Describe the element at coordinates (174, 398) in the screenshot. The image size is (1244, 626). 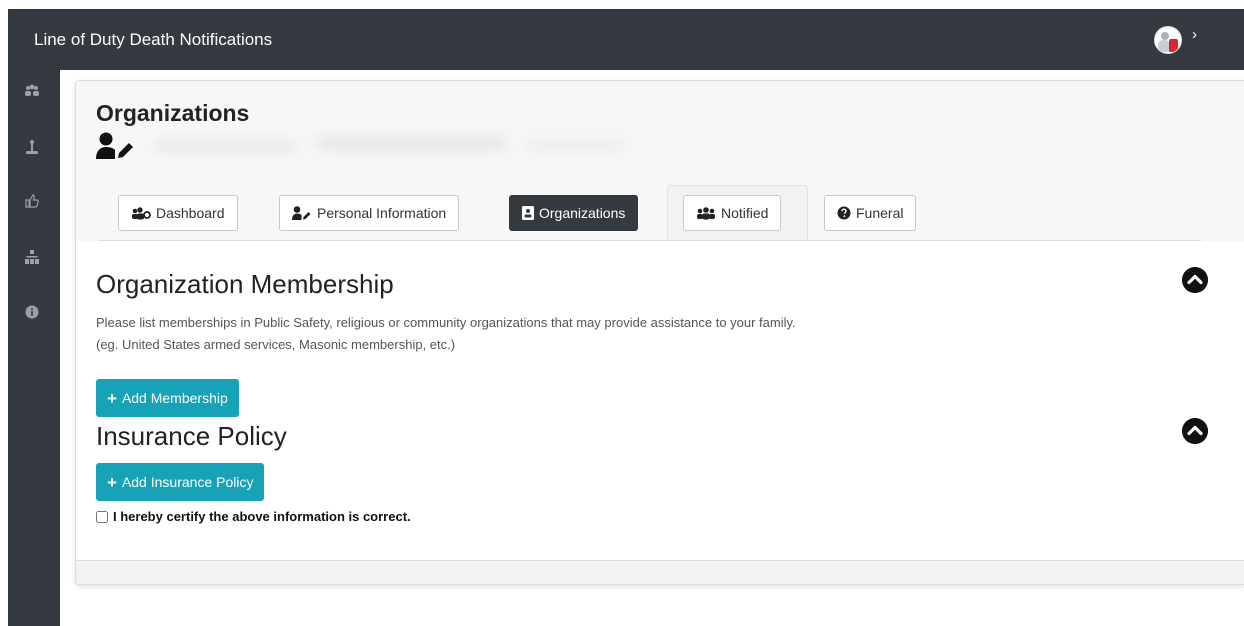
I see `add-membership-label: Add Membership` at that location.